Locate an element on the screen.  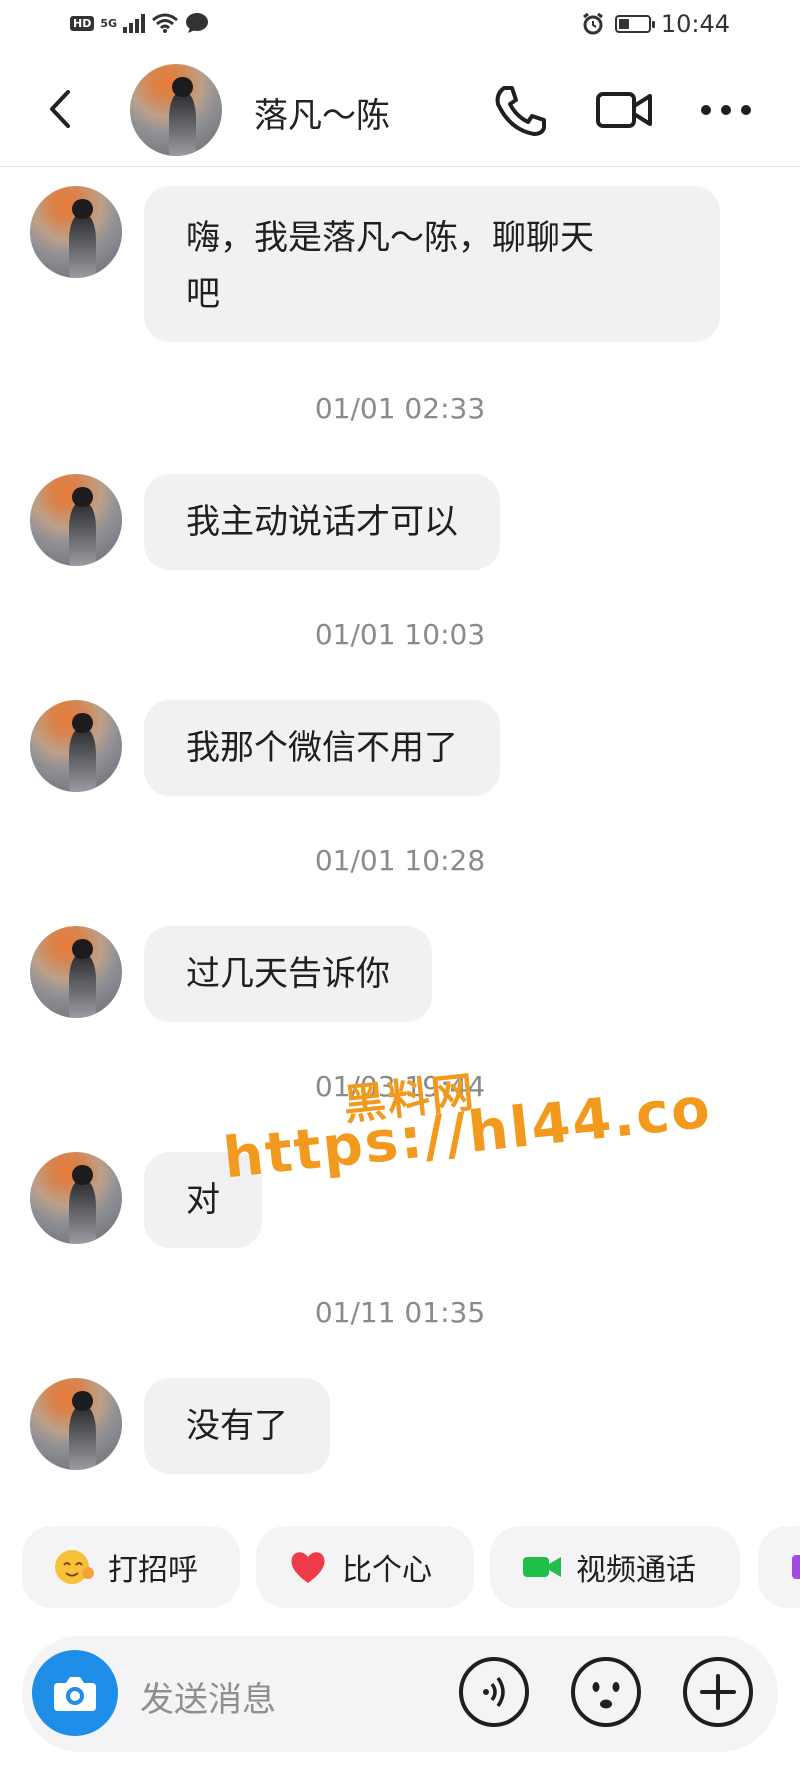
heart-icon is located at coordinates (308, 1567).